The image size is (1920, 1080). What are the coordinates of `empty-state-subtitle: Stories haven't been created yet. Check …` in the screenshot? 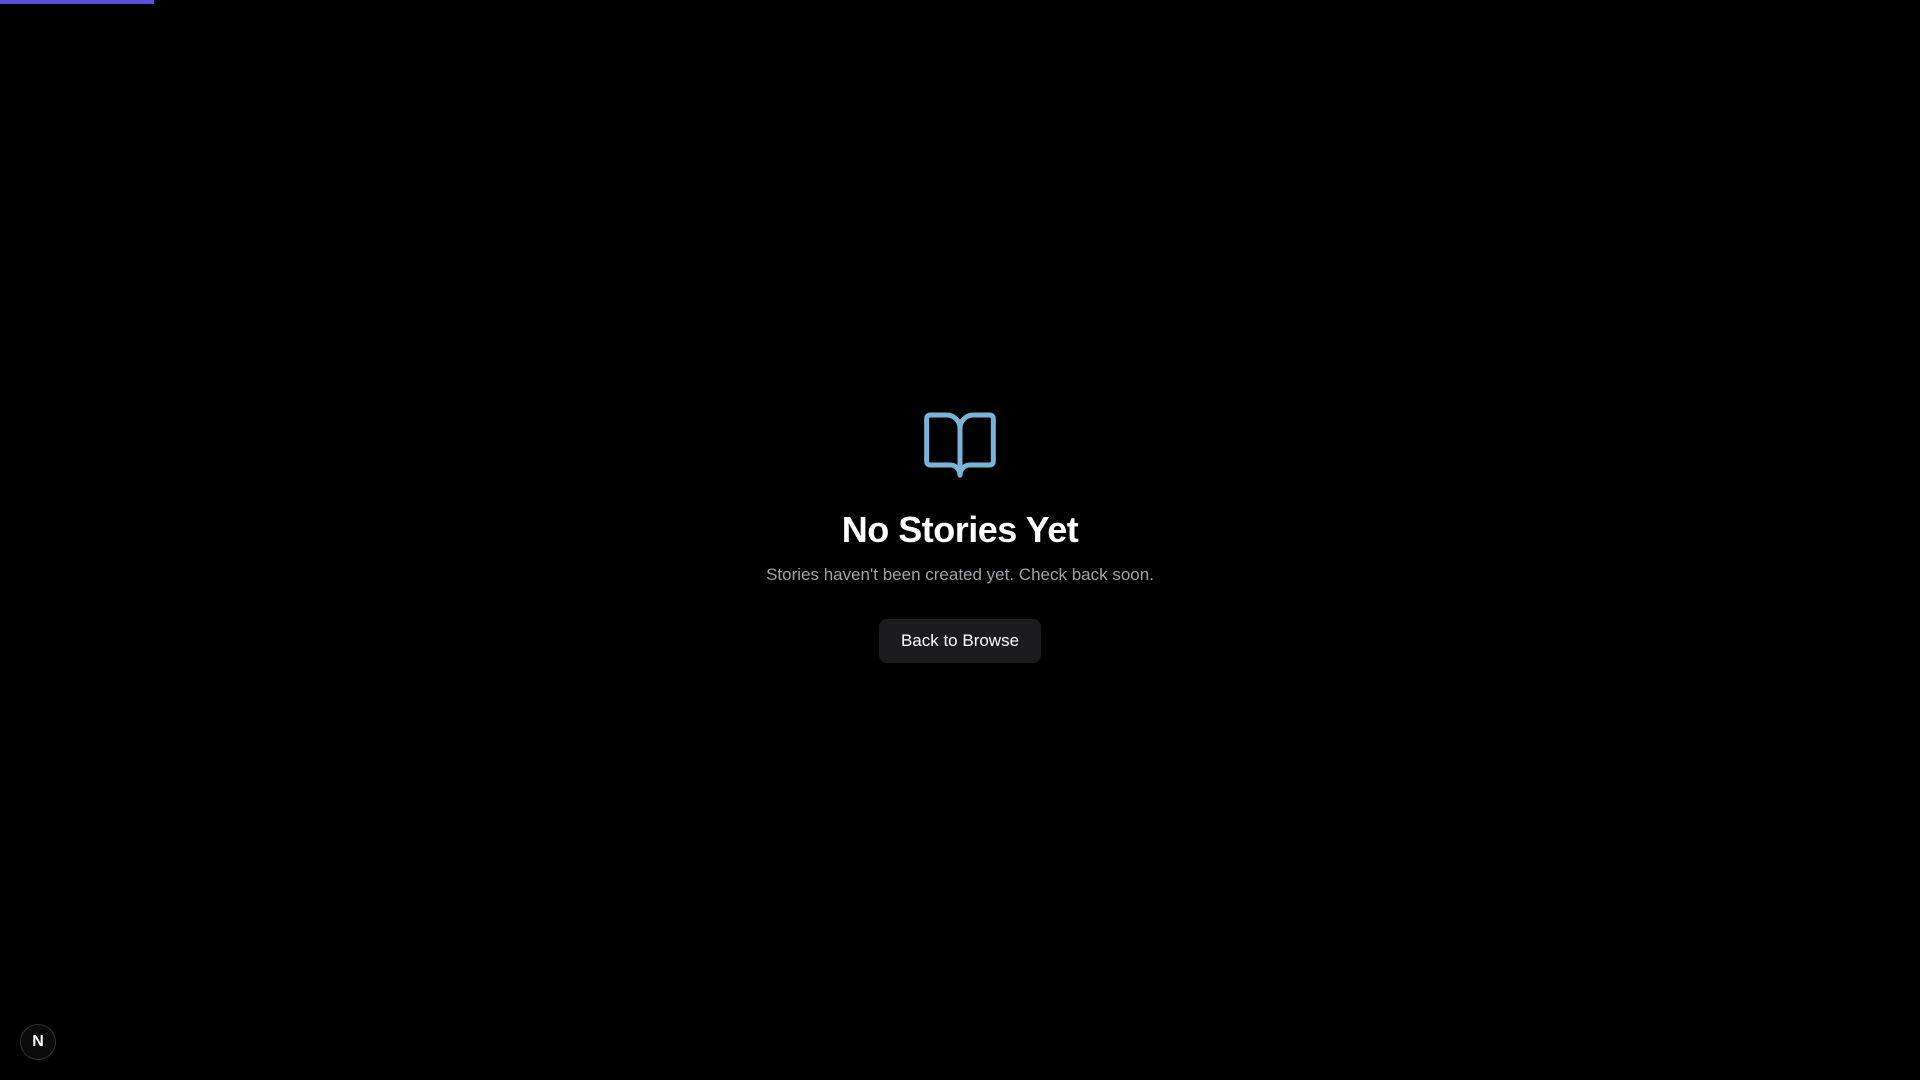 It's located at (960, 574).